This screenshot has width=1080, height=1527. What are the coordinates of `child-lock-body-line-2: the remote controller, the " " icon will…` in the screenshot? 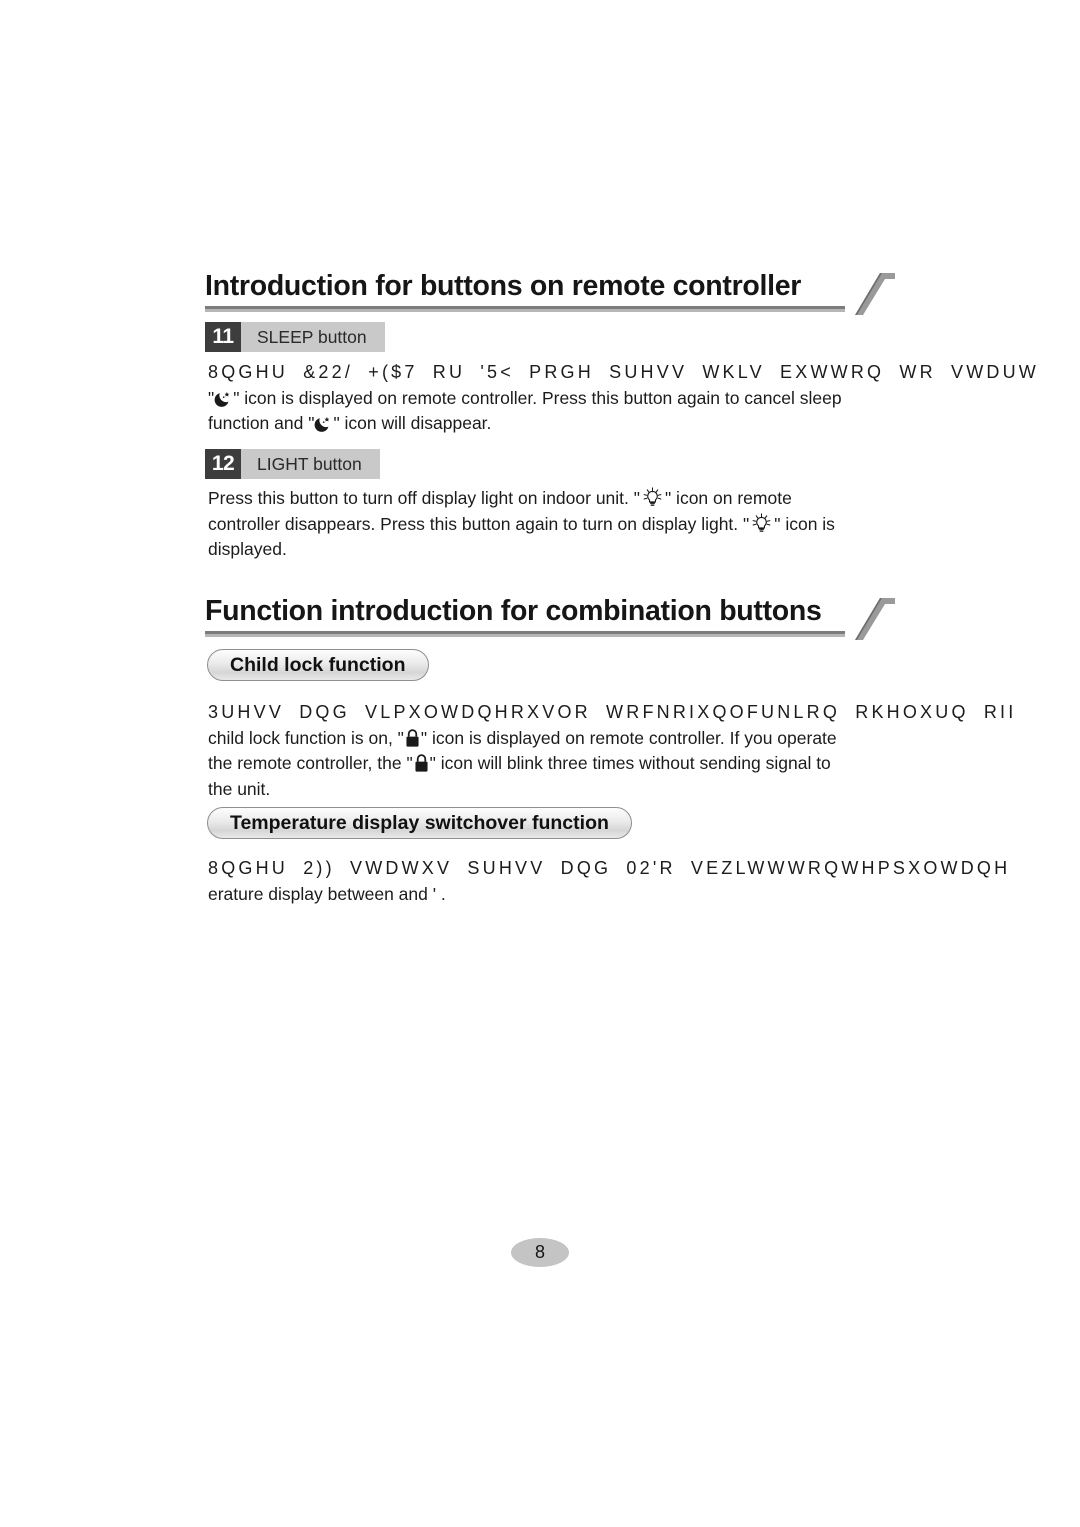 It's located at (644, 764).